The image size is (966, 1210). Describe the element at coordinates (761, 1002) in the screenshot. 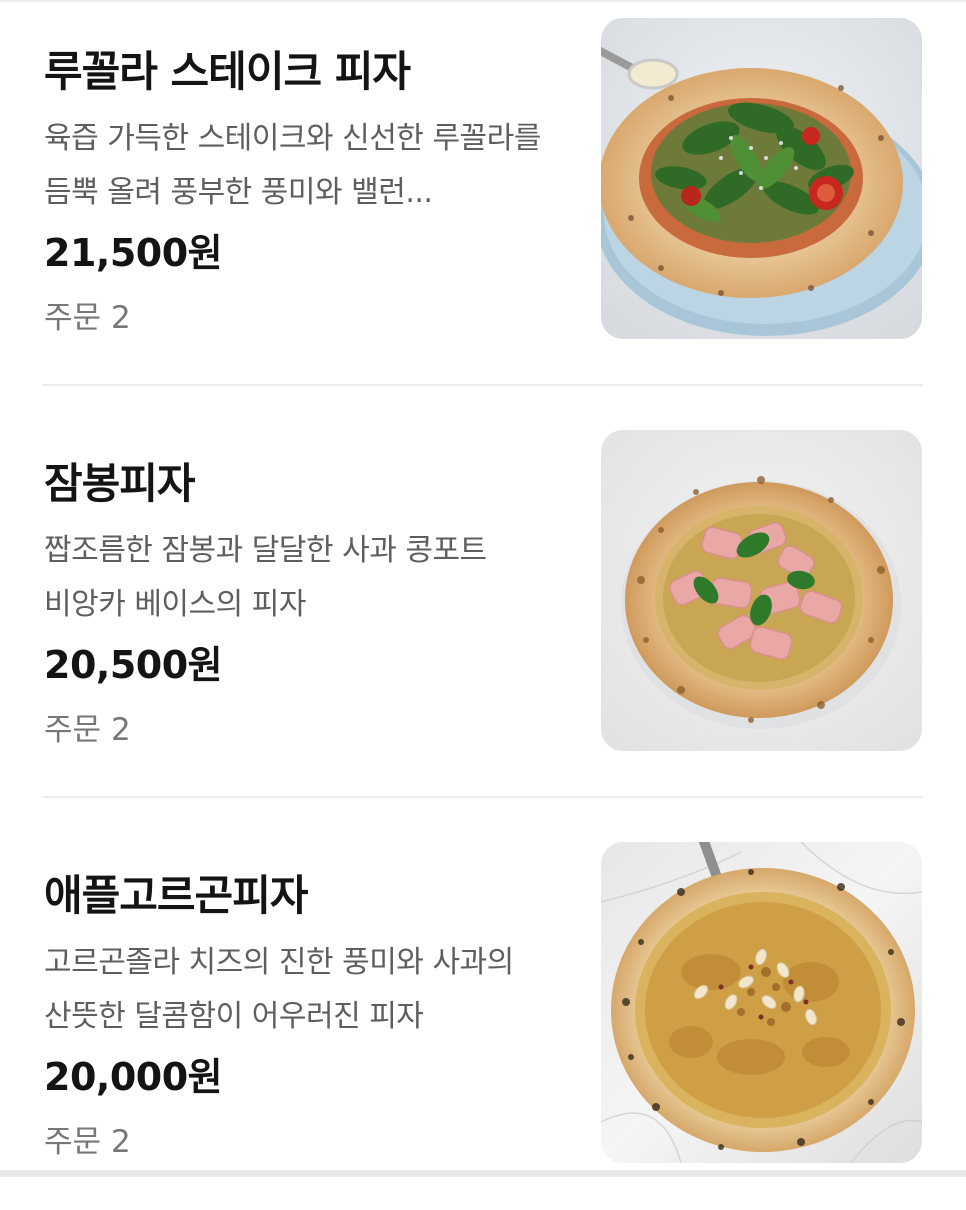

I see `pizza-photo-apple-gorgonzola` at that location.